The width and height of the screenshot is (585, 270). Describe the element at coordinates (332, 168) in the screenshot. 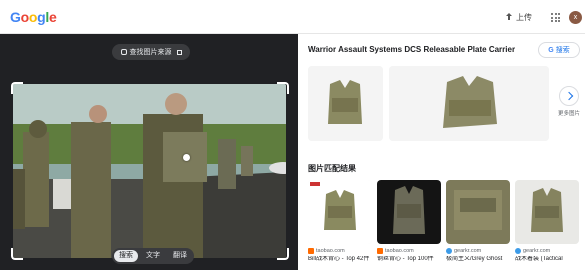

I see `visual-matches-heading: 图片匹配结果` at that location.